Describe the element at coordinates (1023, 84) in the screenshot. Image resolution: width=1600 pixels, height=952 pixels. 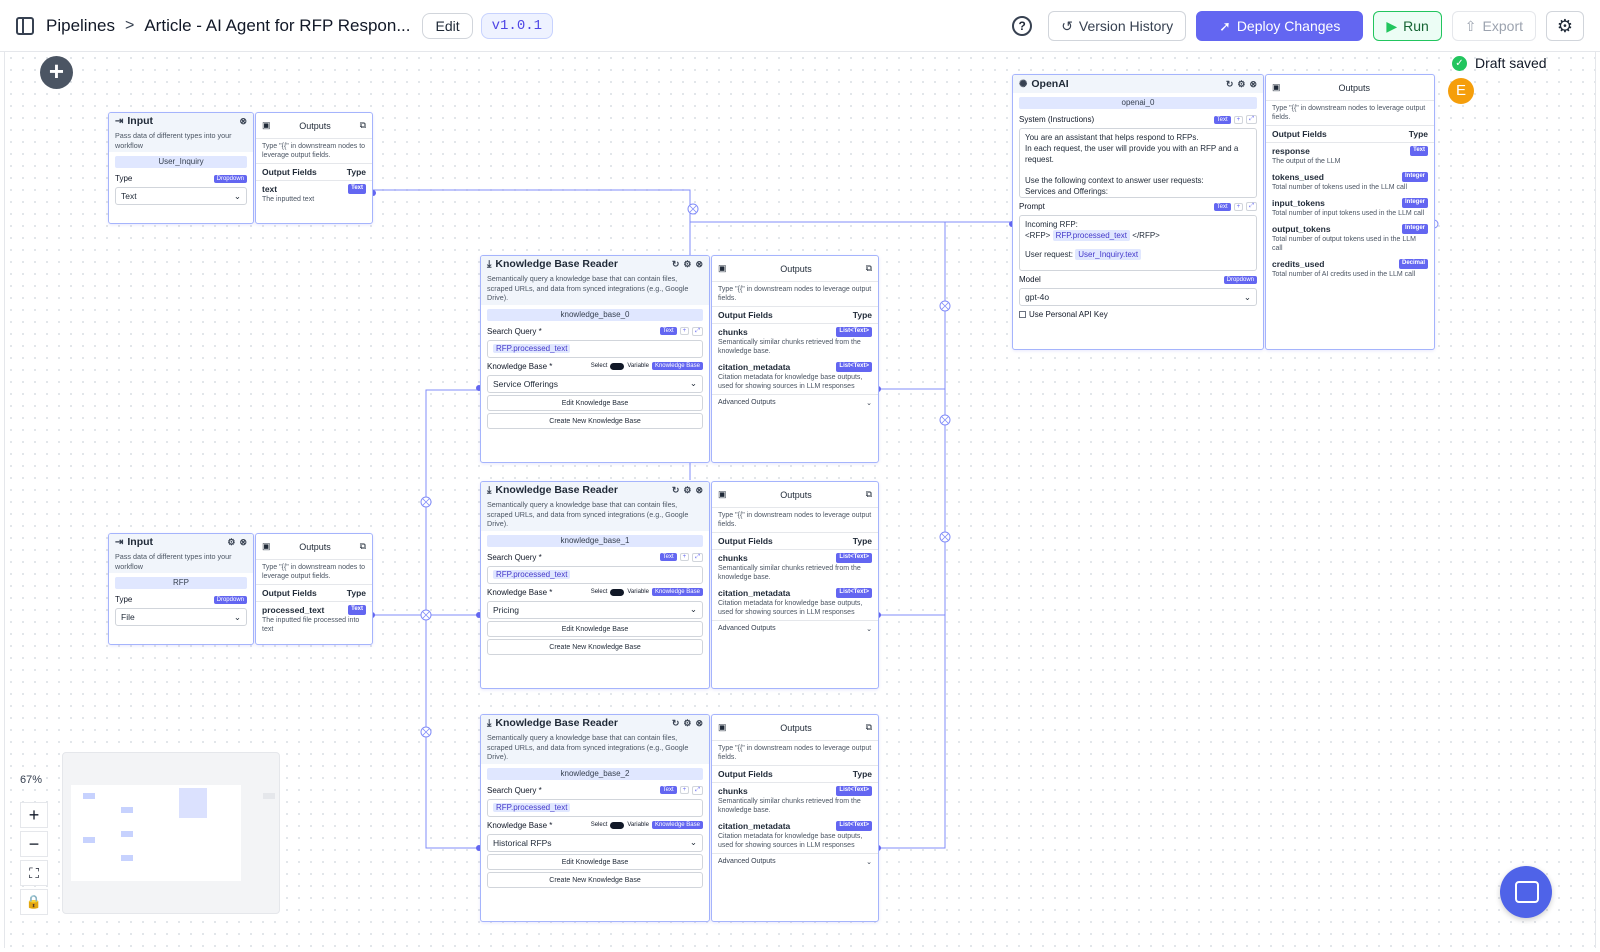
I see `openai-icon: ✺` at that location.